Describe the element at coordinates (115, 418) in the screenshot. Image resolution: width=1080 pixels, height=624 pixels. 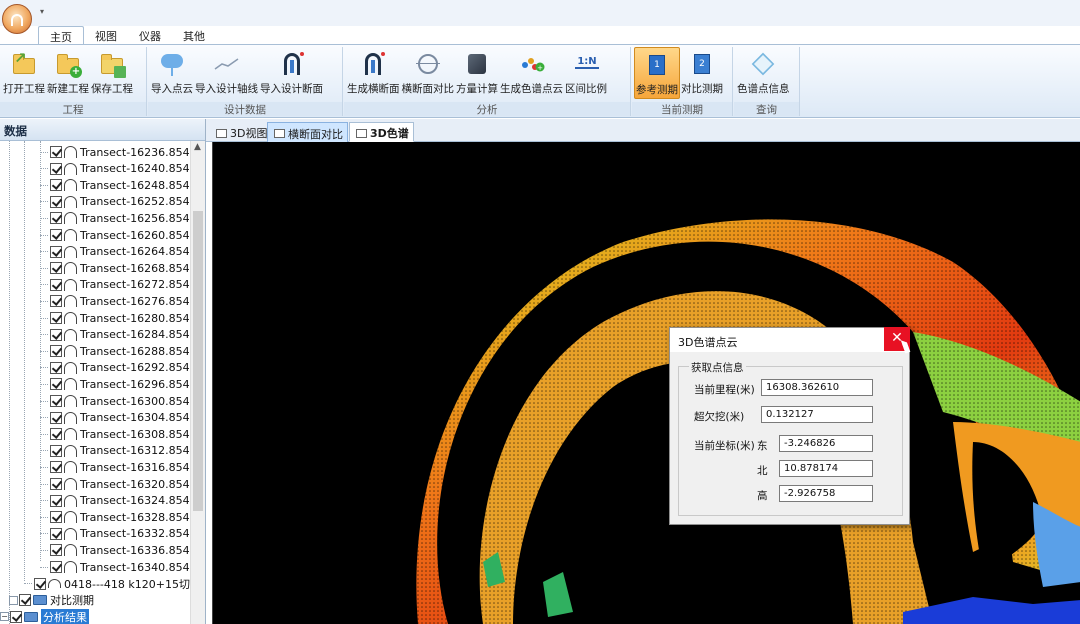
I see `transect-item: Transect-16304.854300` at that location.